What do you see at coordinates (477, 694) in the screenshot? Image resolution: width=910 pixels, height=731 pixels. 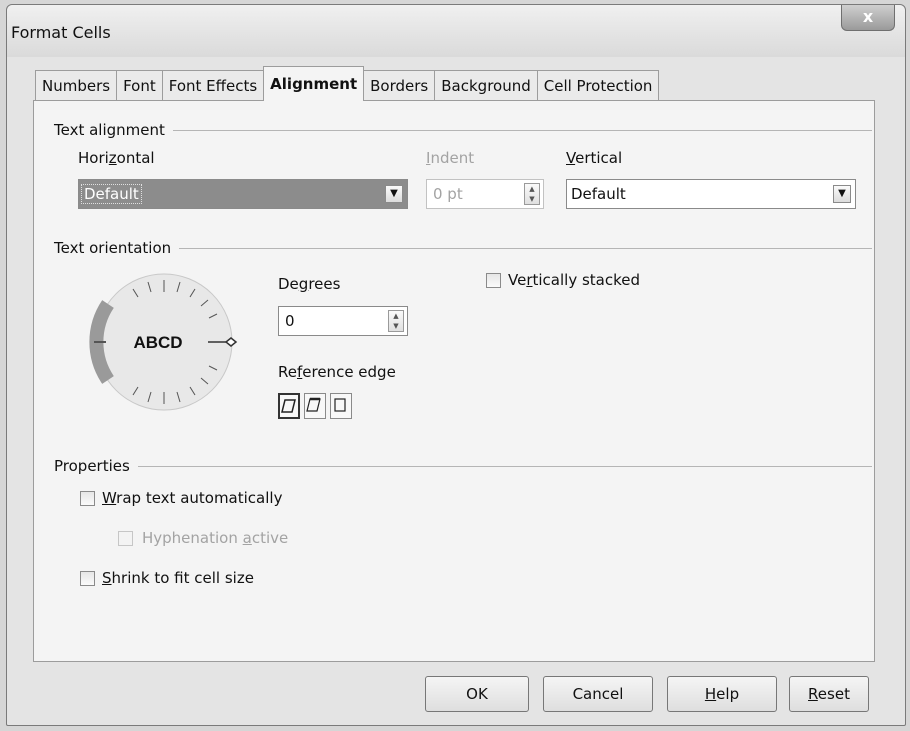 I see `ok-button: OK` at bounding box center [477, 694].